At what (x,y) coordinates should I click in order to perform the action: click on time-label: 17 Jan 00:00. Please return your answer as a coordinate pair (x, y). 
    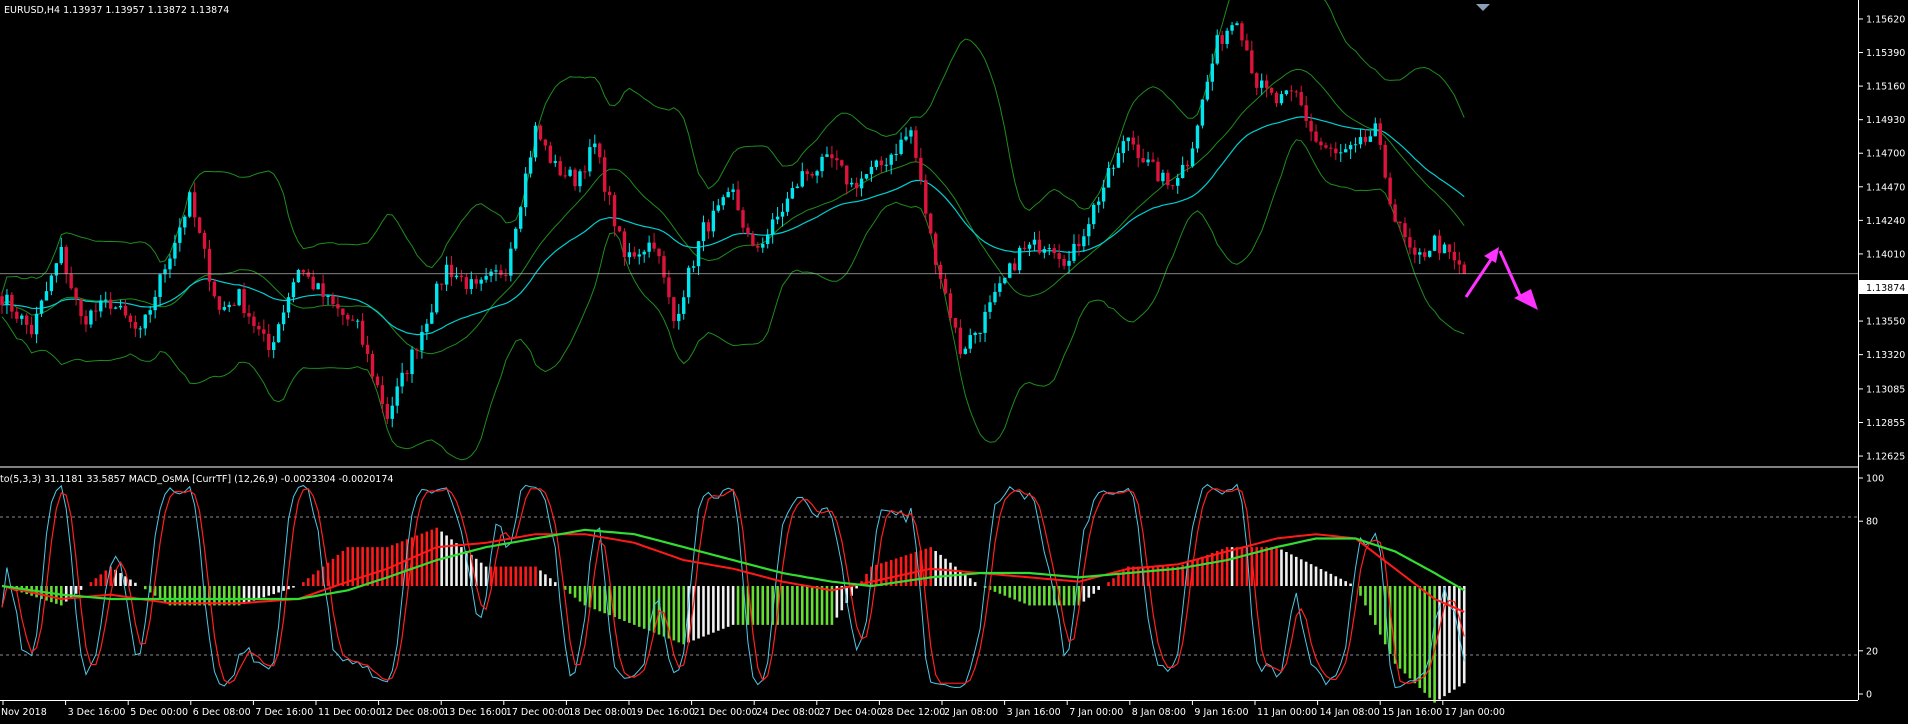
    Looking at the image, I should click on (1475, 712).